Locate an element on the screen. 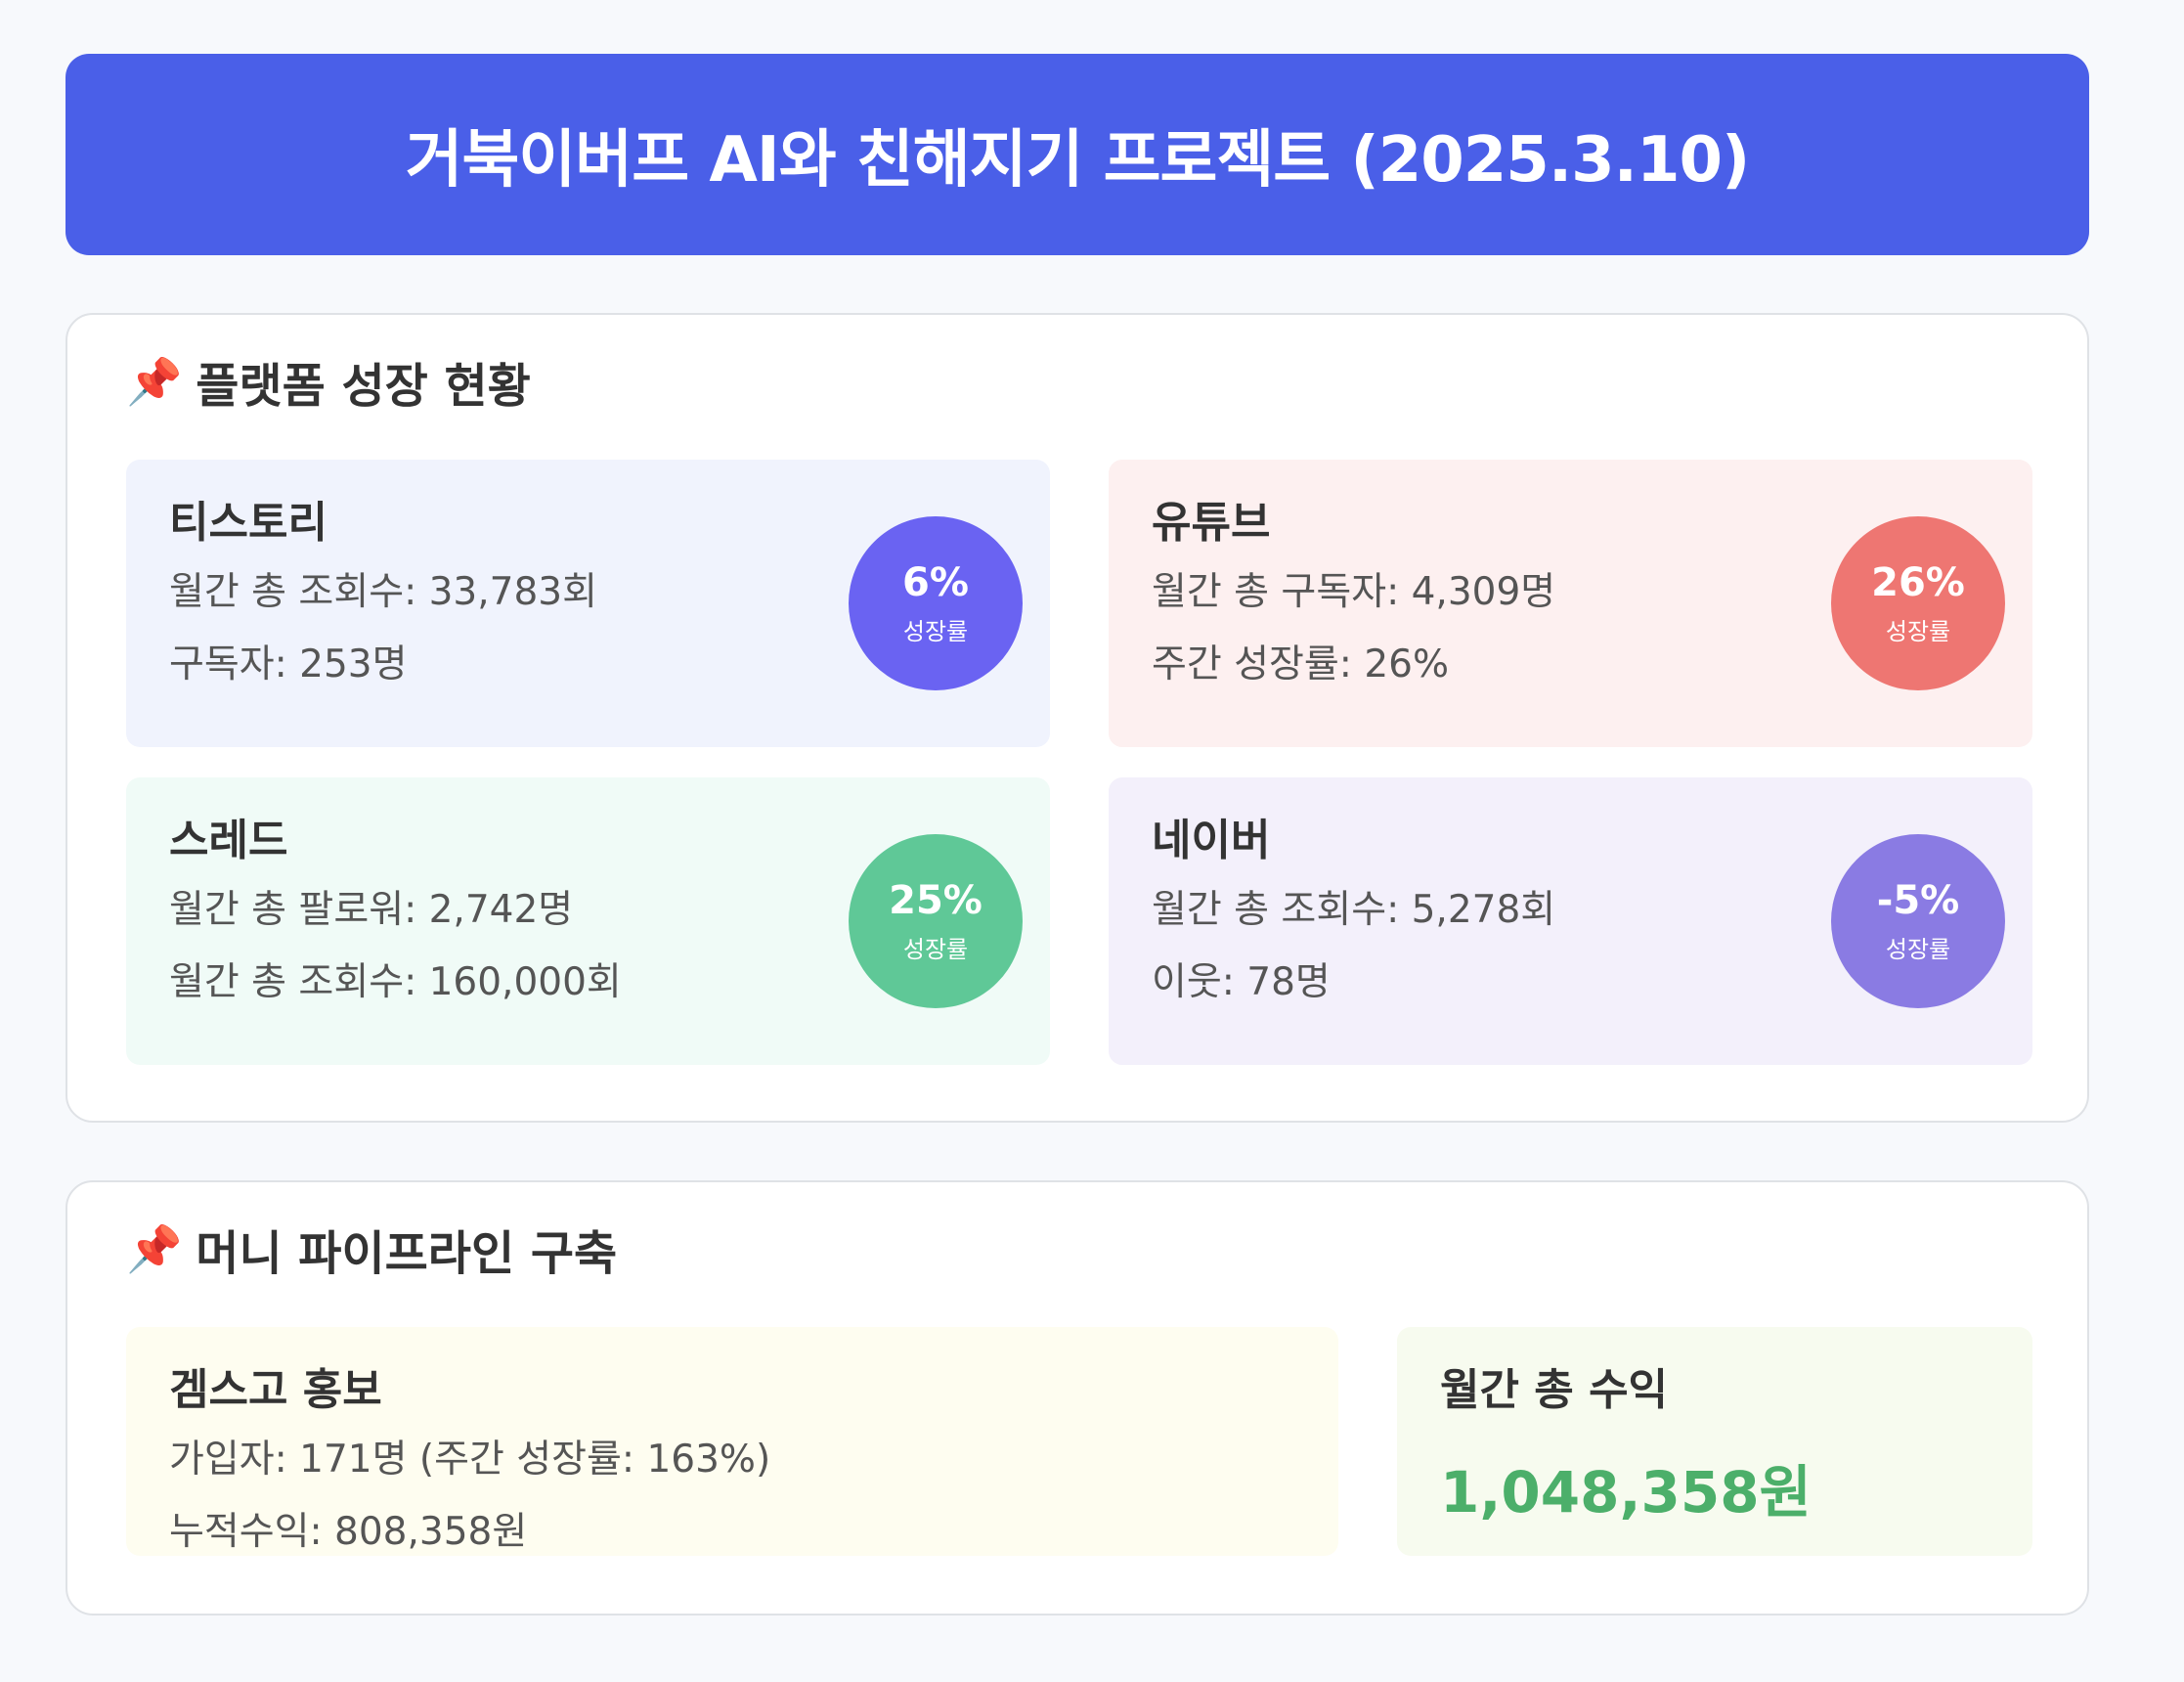  header-banner: 거북이버프 AI와 친해지기 프로젝트 (2025.3.10) is located at coordinates (1077, 155).